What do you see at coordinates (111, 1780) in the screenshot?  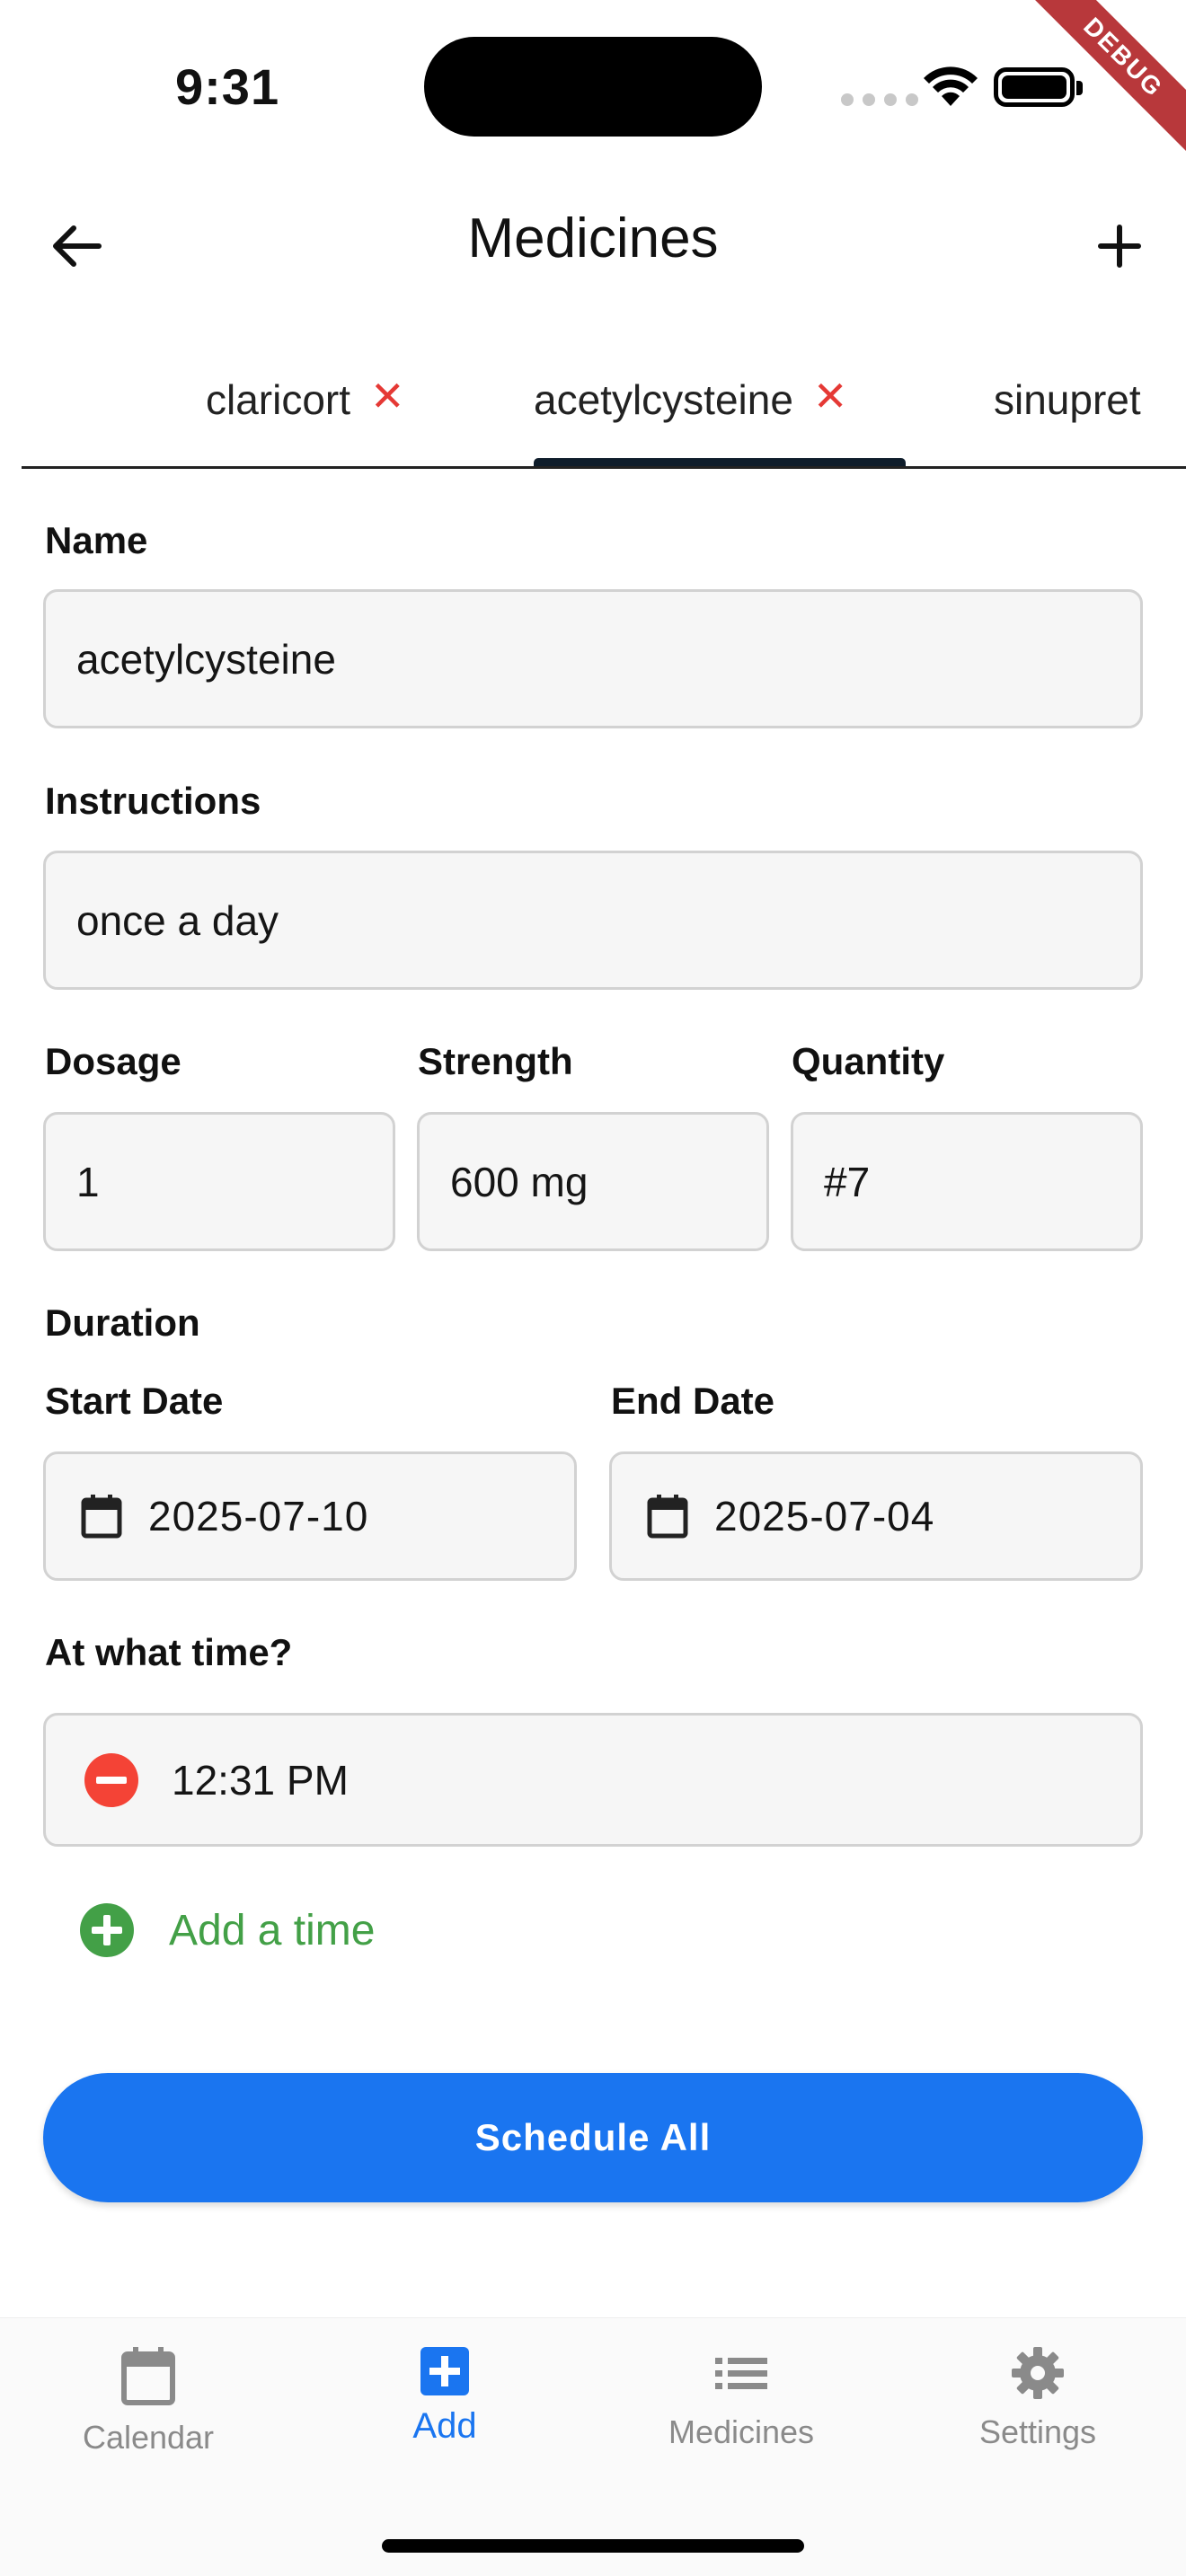 I see `remove-time-icon` at bounding box center [111, 1780].